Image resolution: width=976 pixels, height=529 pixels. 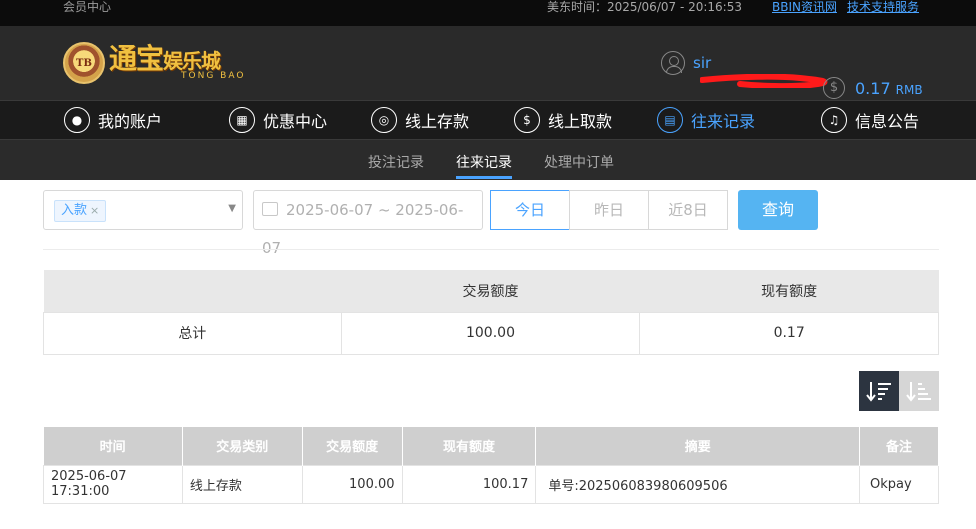 I want to click on summary-header-cell: 交易额度, so click(x=490, y=291).